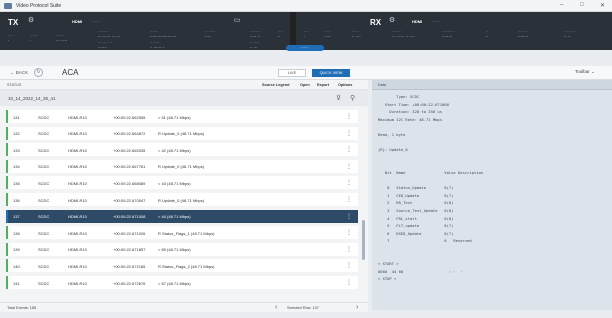 Image resolution: width=612 pixels, height=318 pixels. I want to click on detail-line: < START >, so click(388, 264).